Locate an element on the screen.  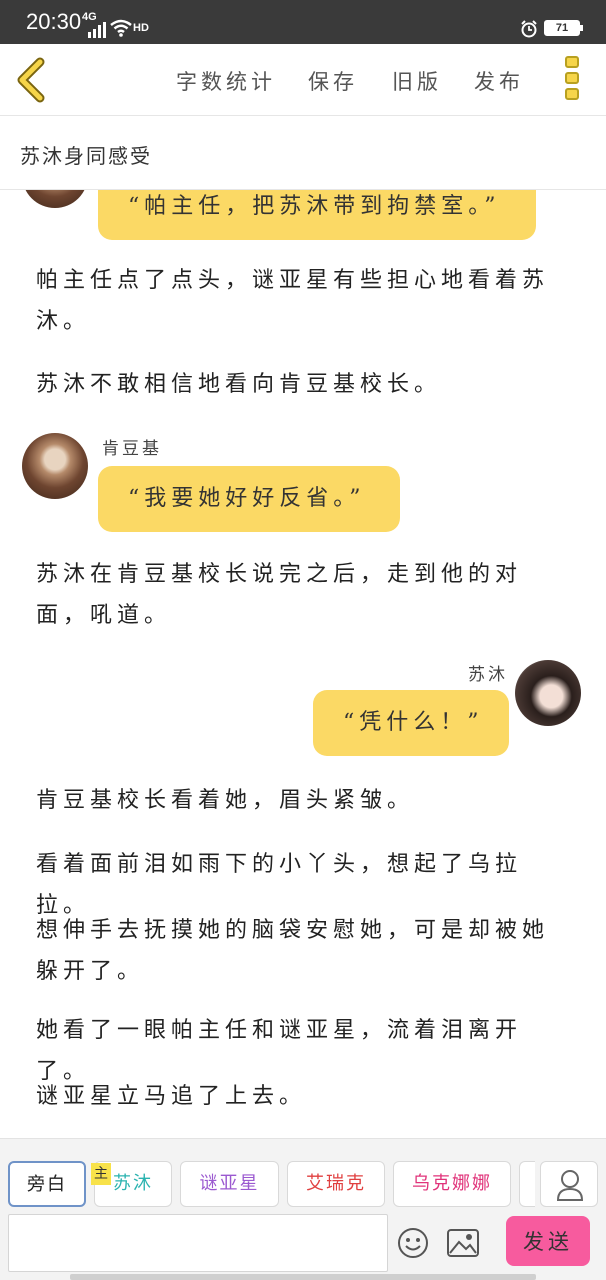
chevron-left-icon is located at coordinates (32, 80).